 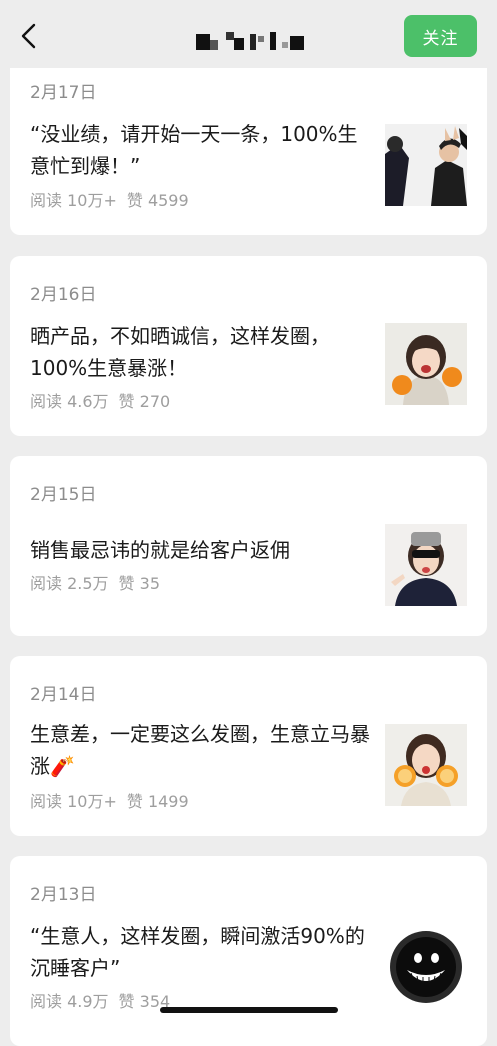 I want to click on article-title: 生意差，一定要这么发圈，生意立马暴涨🧨, so click(x=202, y=750).